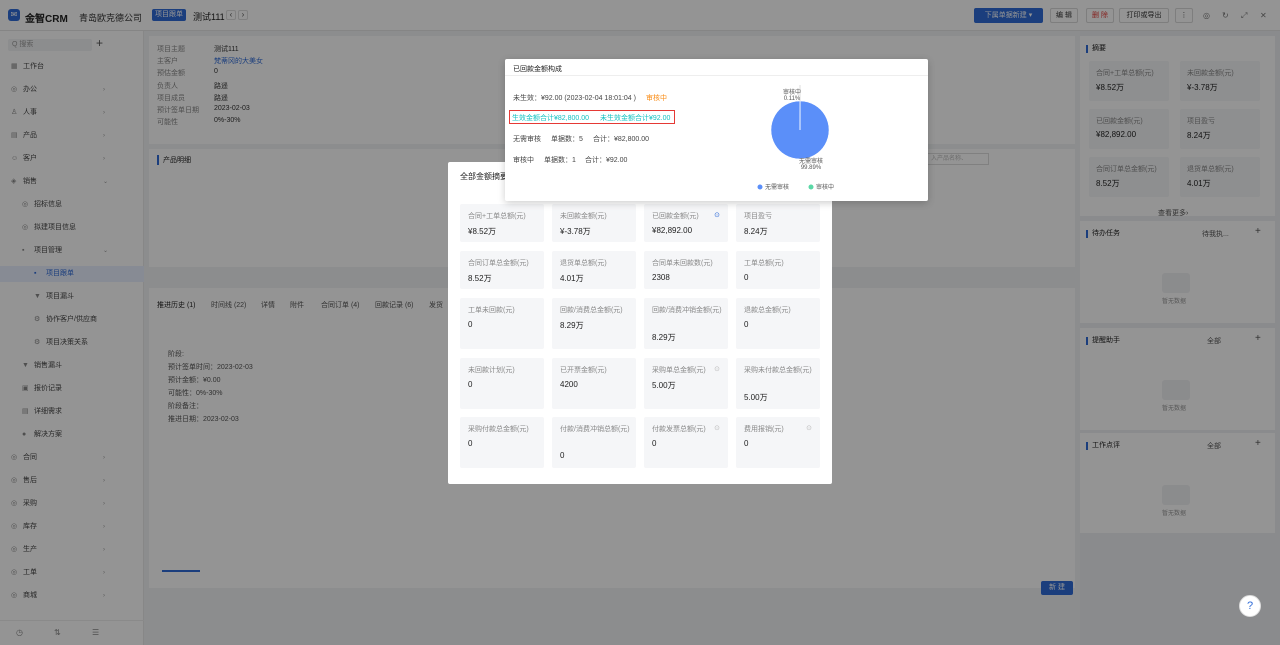  Describe the element at coordinates (778, 270) in the screenshot. I see `amount-box: 工单总额(元) 0` at that location.